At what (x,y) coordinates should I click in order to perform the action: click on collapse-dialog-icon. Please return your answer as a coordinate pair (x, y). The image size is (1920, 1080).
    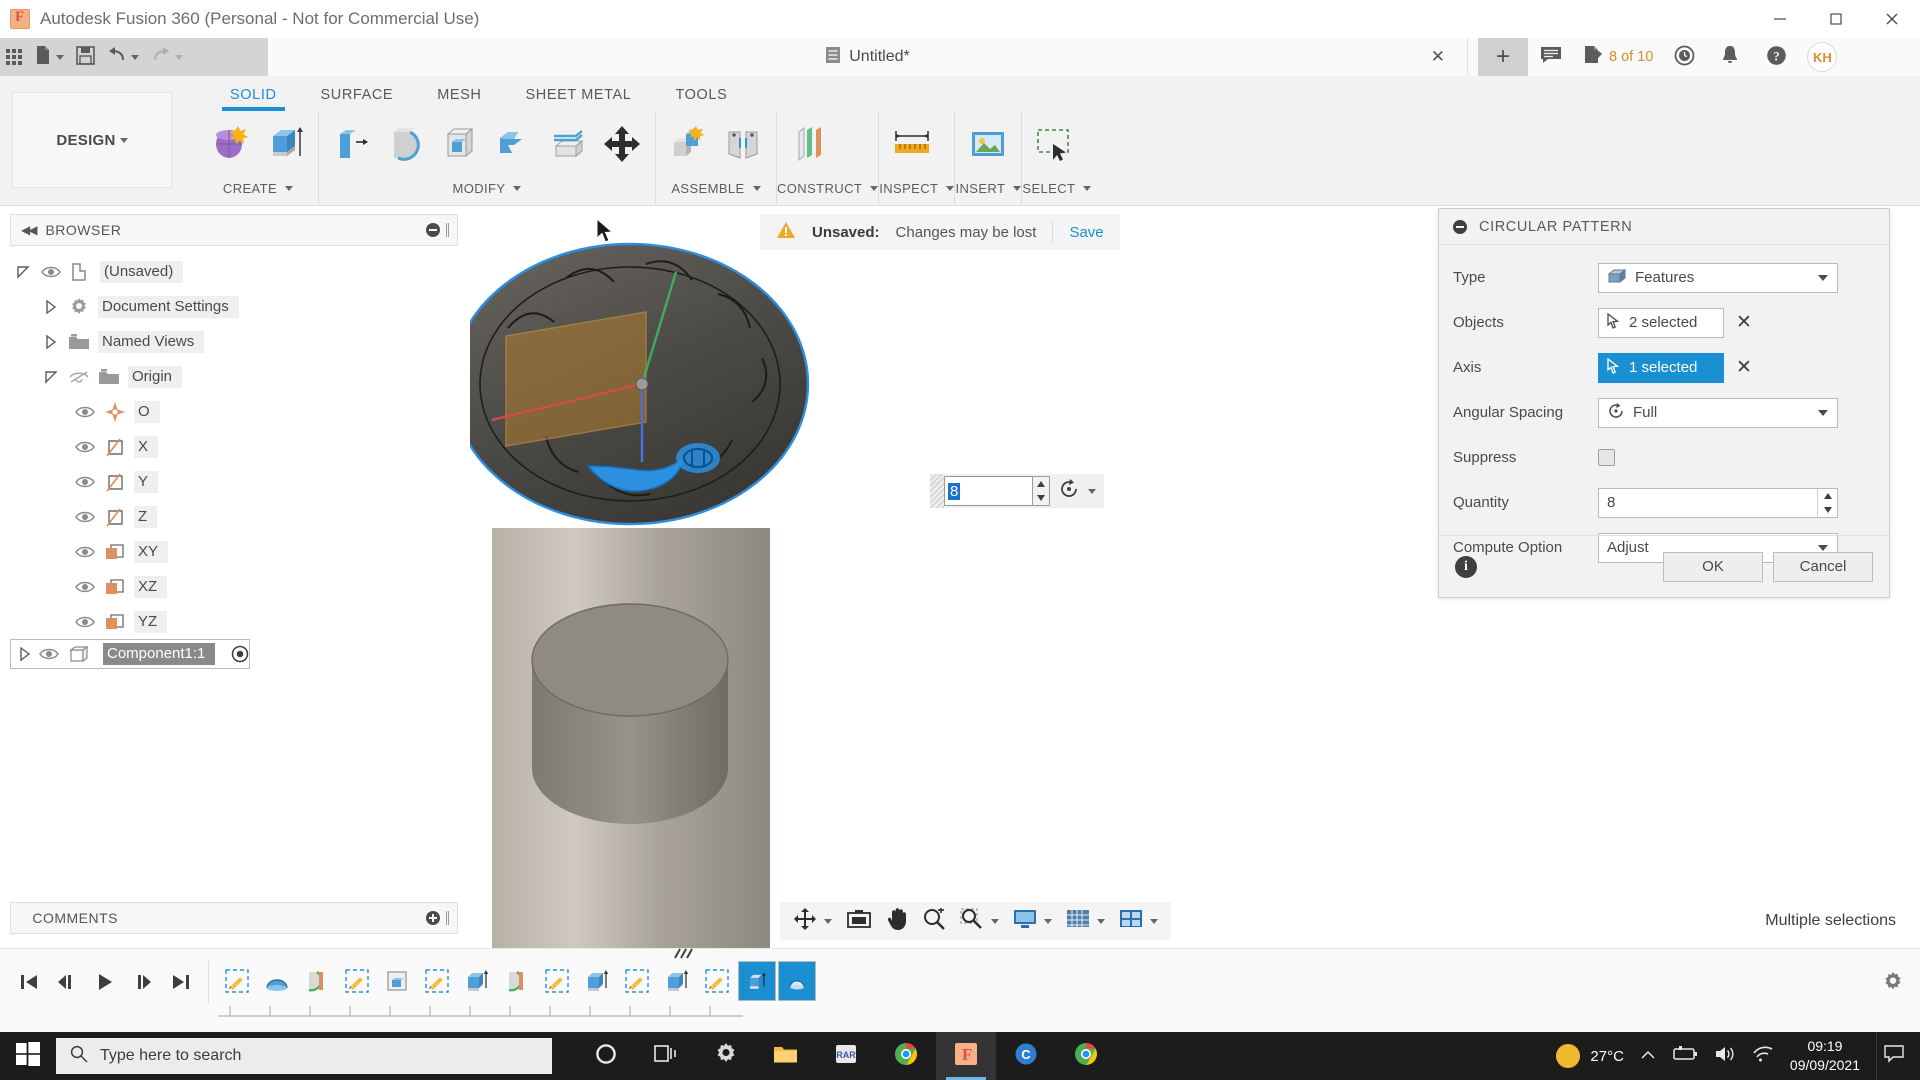
    Looking at the image, I should click on (1460, 226).